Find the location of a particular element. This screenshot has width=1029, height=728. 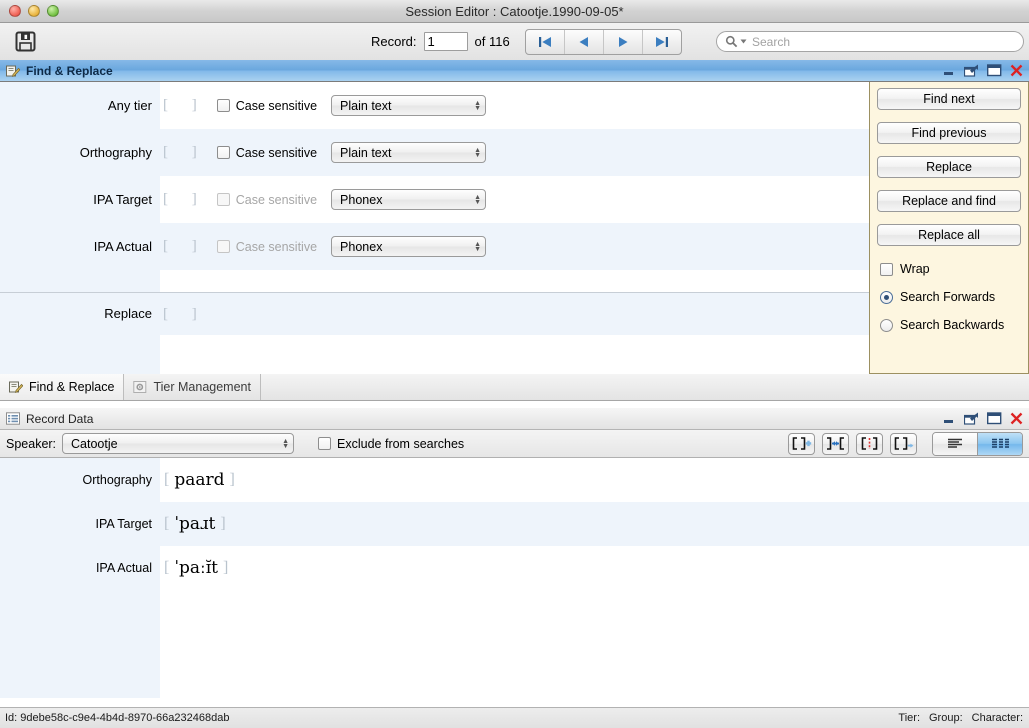

record-data-titlebar: Record Data is located at coordinates (514, 419).